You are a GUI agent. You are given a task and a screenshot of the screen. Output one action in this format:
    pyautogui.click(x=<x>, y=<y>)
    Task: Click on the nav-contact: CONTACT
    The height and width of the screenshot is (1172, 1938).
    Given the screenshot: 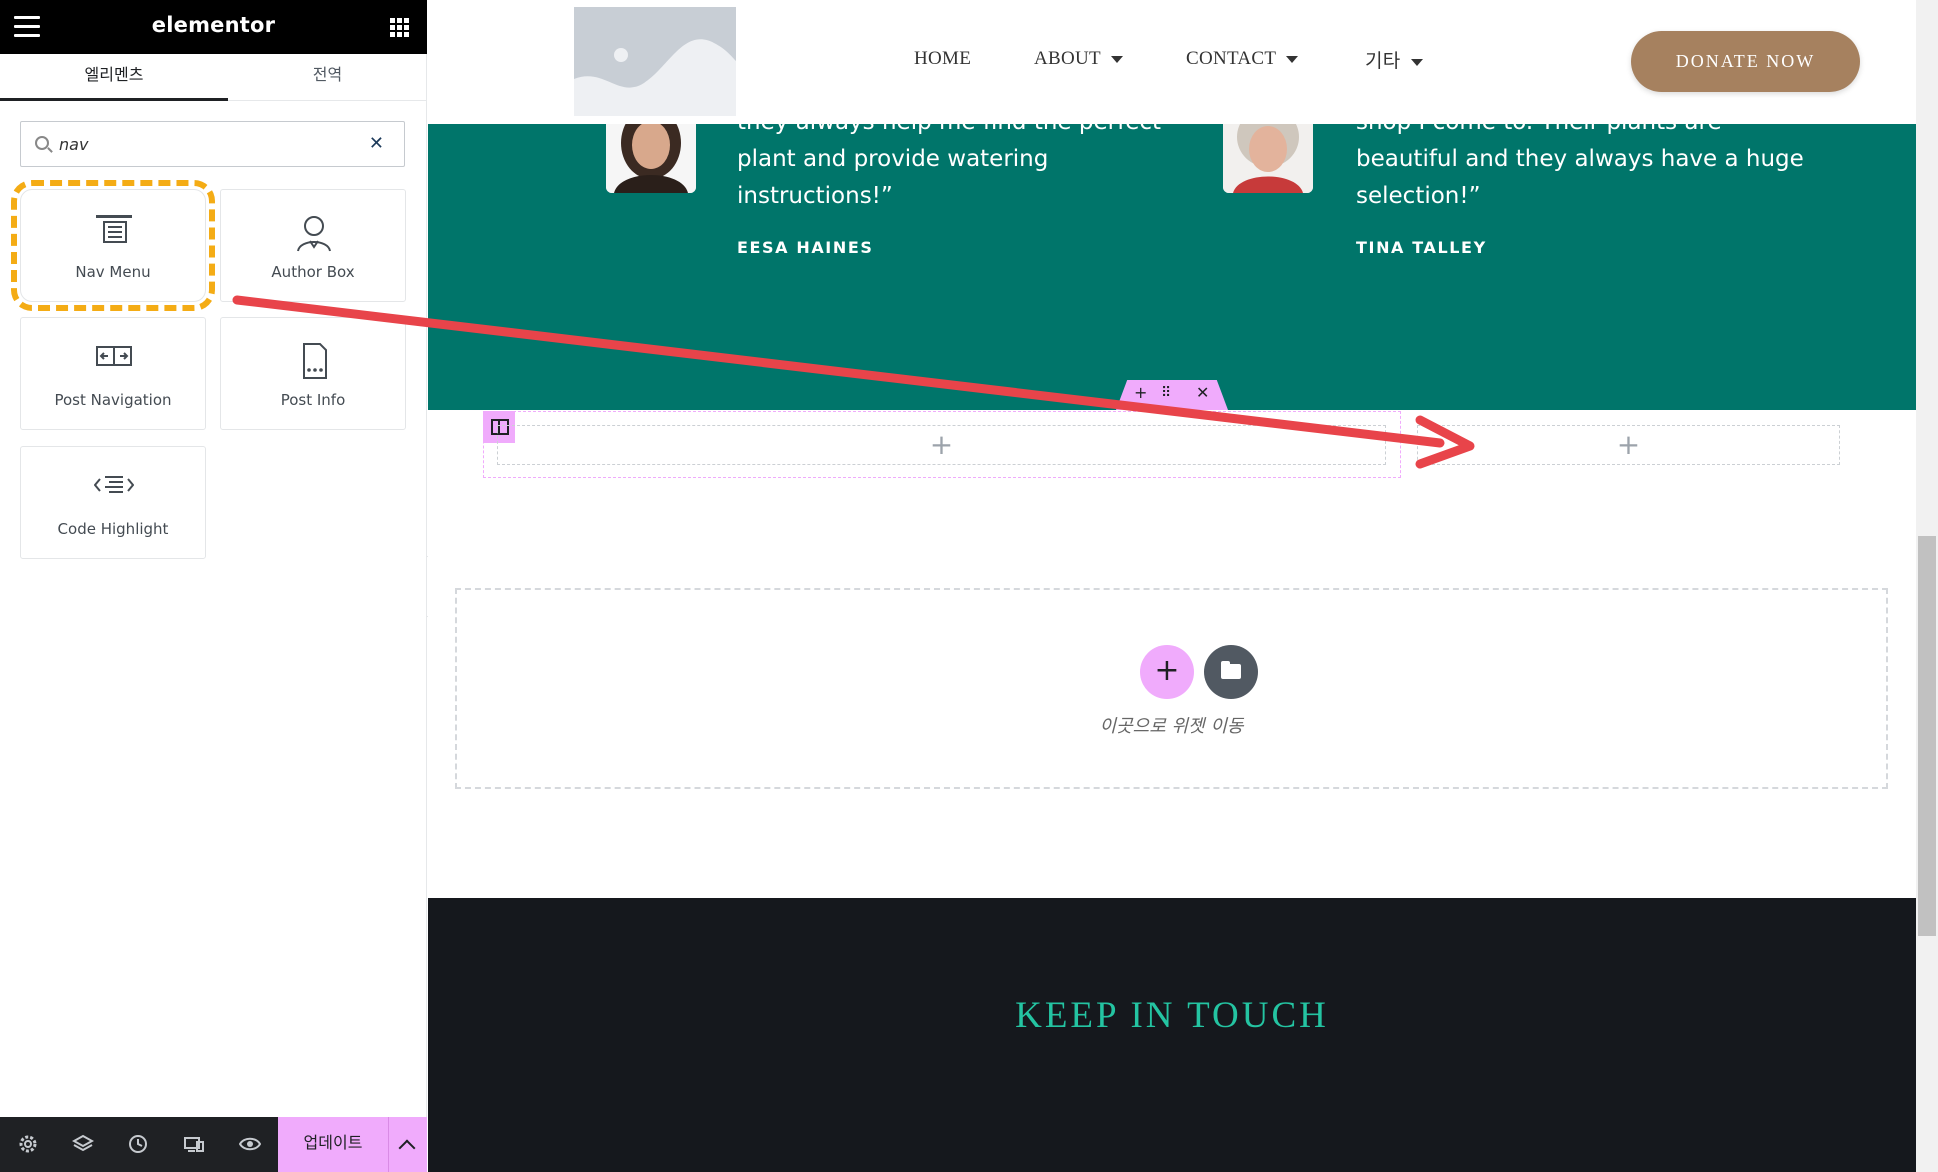 What is the action you would take?
    pyautogui.click(x=1242, y=59)
    